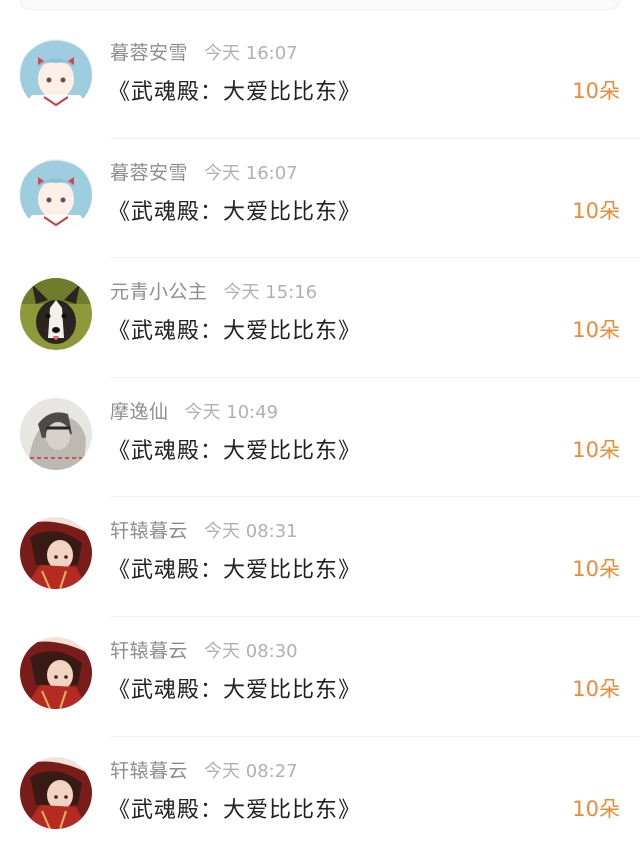 This screenshot has height=851, width=640. What do you see at coordinates (251, 651) in the screenshot?
I see `timestamp: 今天 08:30` at bounding box center [251, 651].